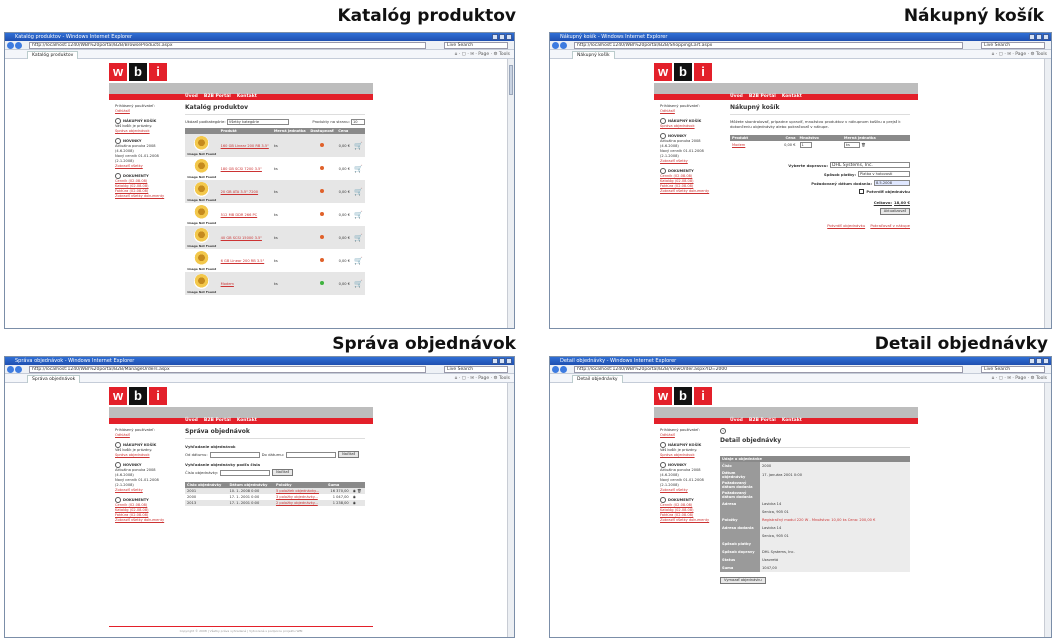 This screenshot has height=641, width=1052. I want to click on product-link: 40 GB SCSI 15000 3.5", so click(241, 238).